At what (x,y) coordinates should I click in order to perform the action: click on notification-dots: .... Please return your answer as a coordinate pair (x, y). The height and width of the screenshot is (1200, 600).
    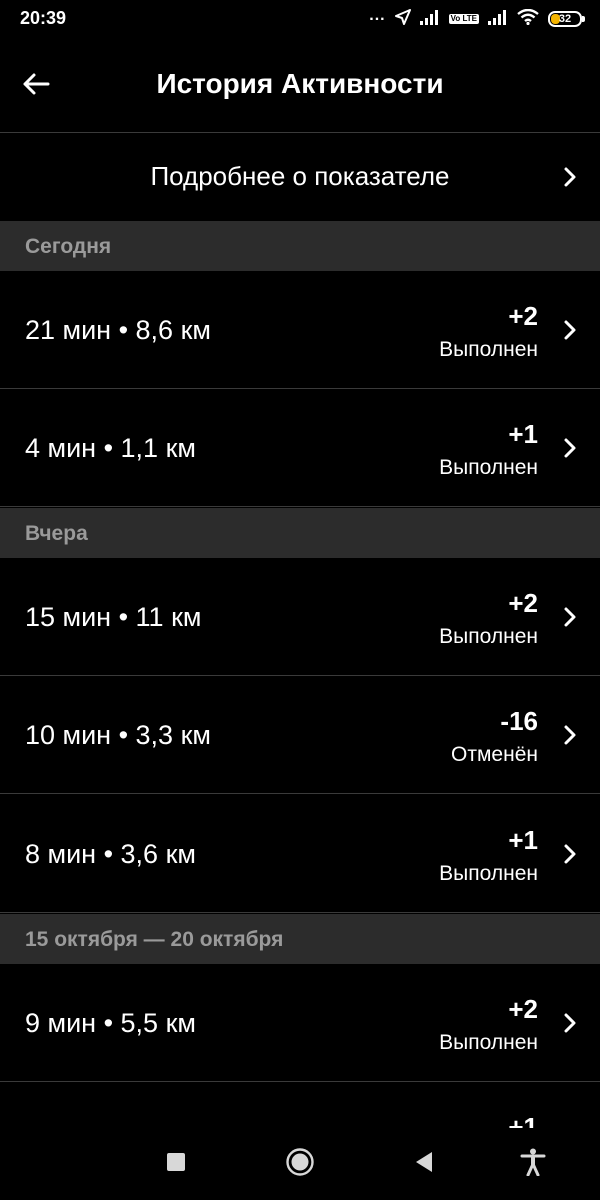
    Looking at the image, I should click on (377, 15).